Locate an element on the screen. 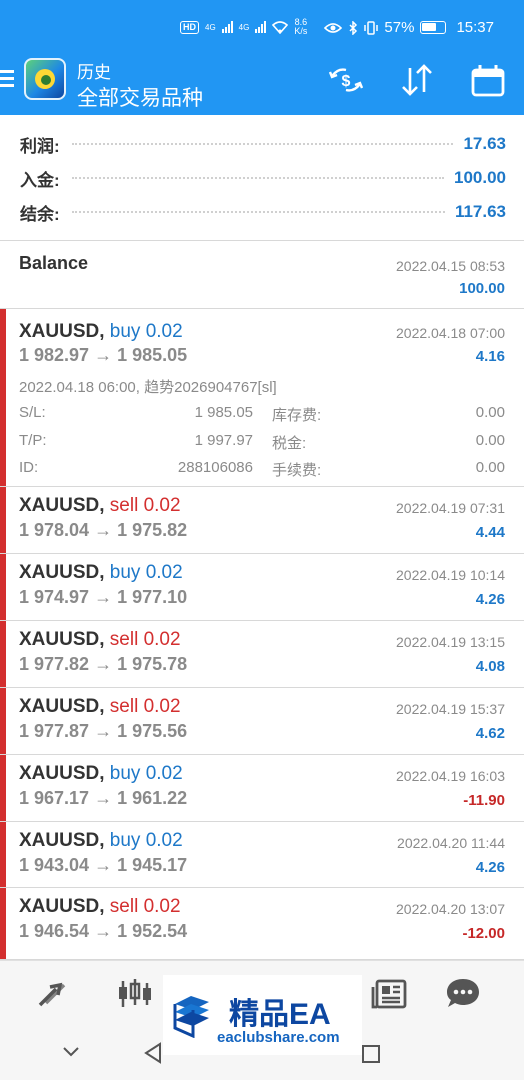 Image resolution: width=524 pixels, height=1080 pixels. trade-prices: 1 977.82 → 1 975.78 is located at coordinates (103, 664).